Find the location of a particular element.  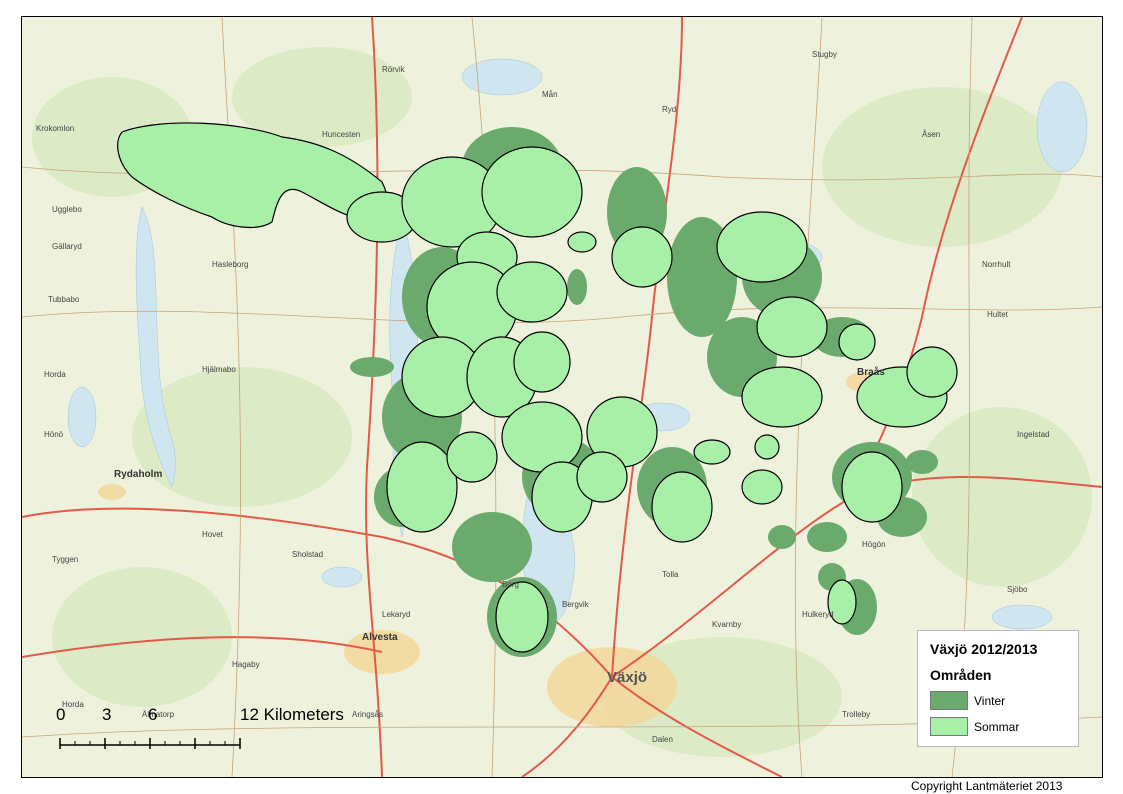

svg-text: Rörvik is located at coordinates (394, 69).